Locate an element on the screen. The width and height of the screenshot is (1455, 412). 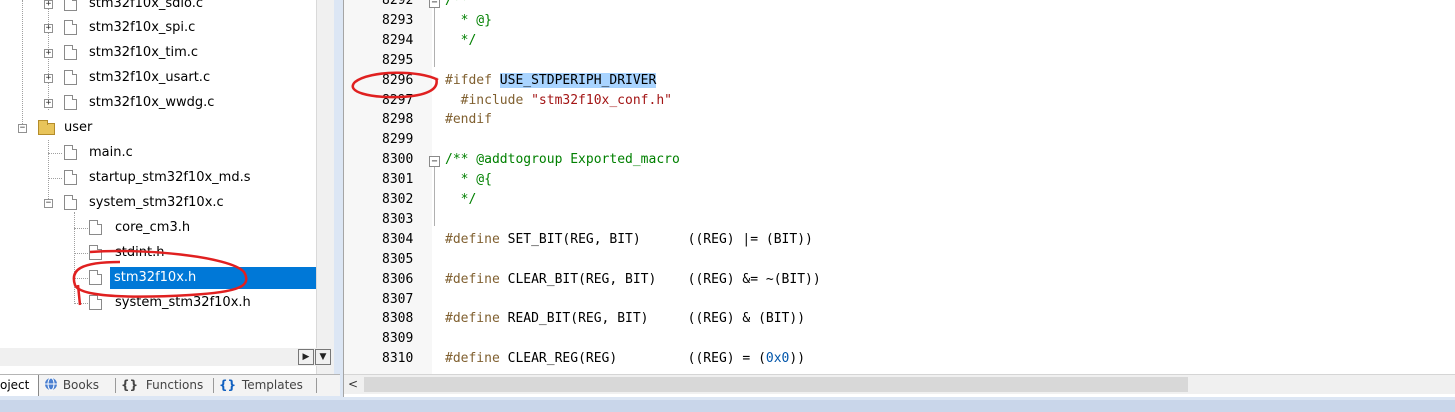
code-line: #endif is located at coordinates (468, 119).